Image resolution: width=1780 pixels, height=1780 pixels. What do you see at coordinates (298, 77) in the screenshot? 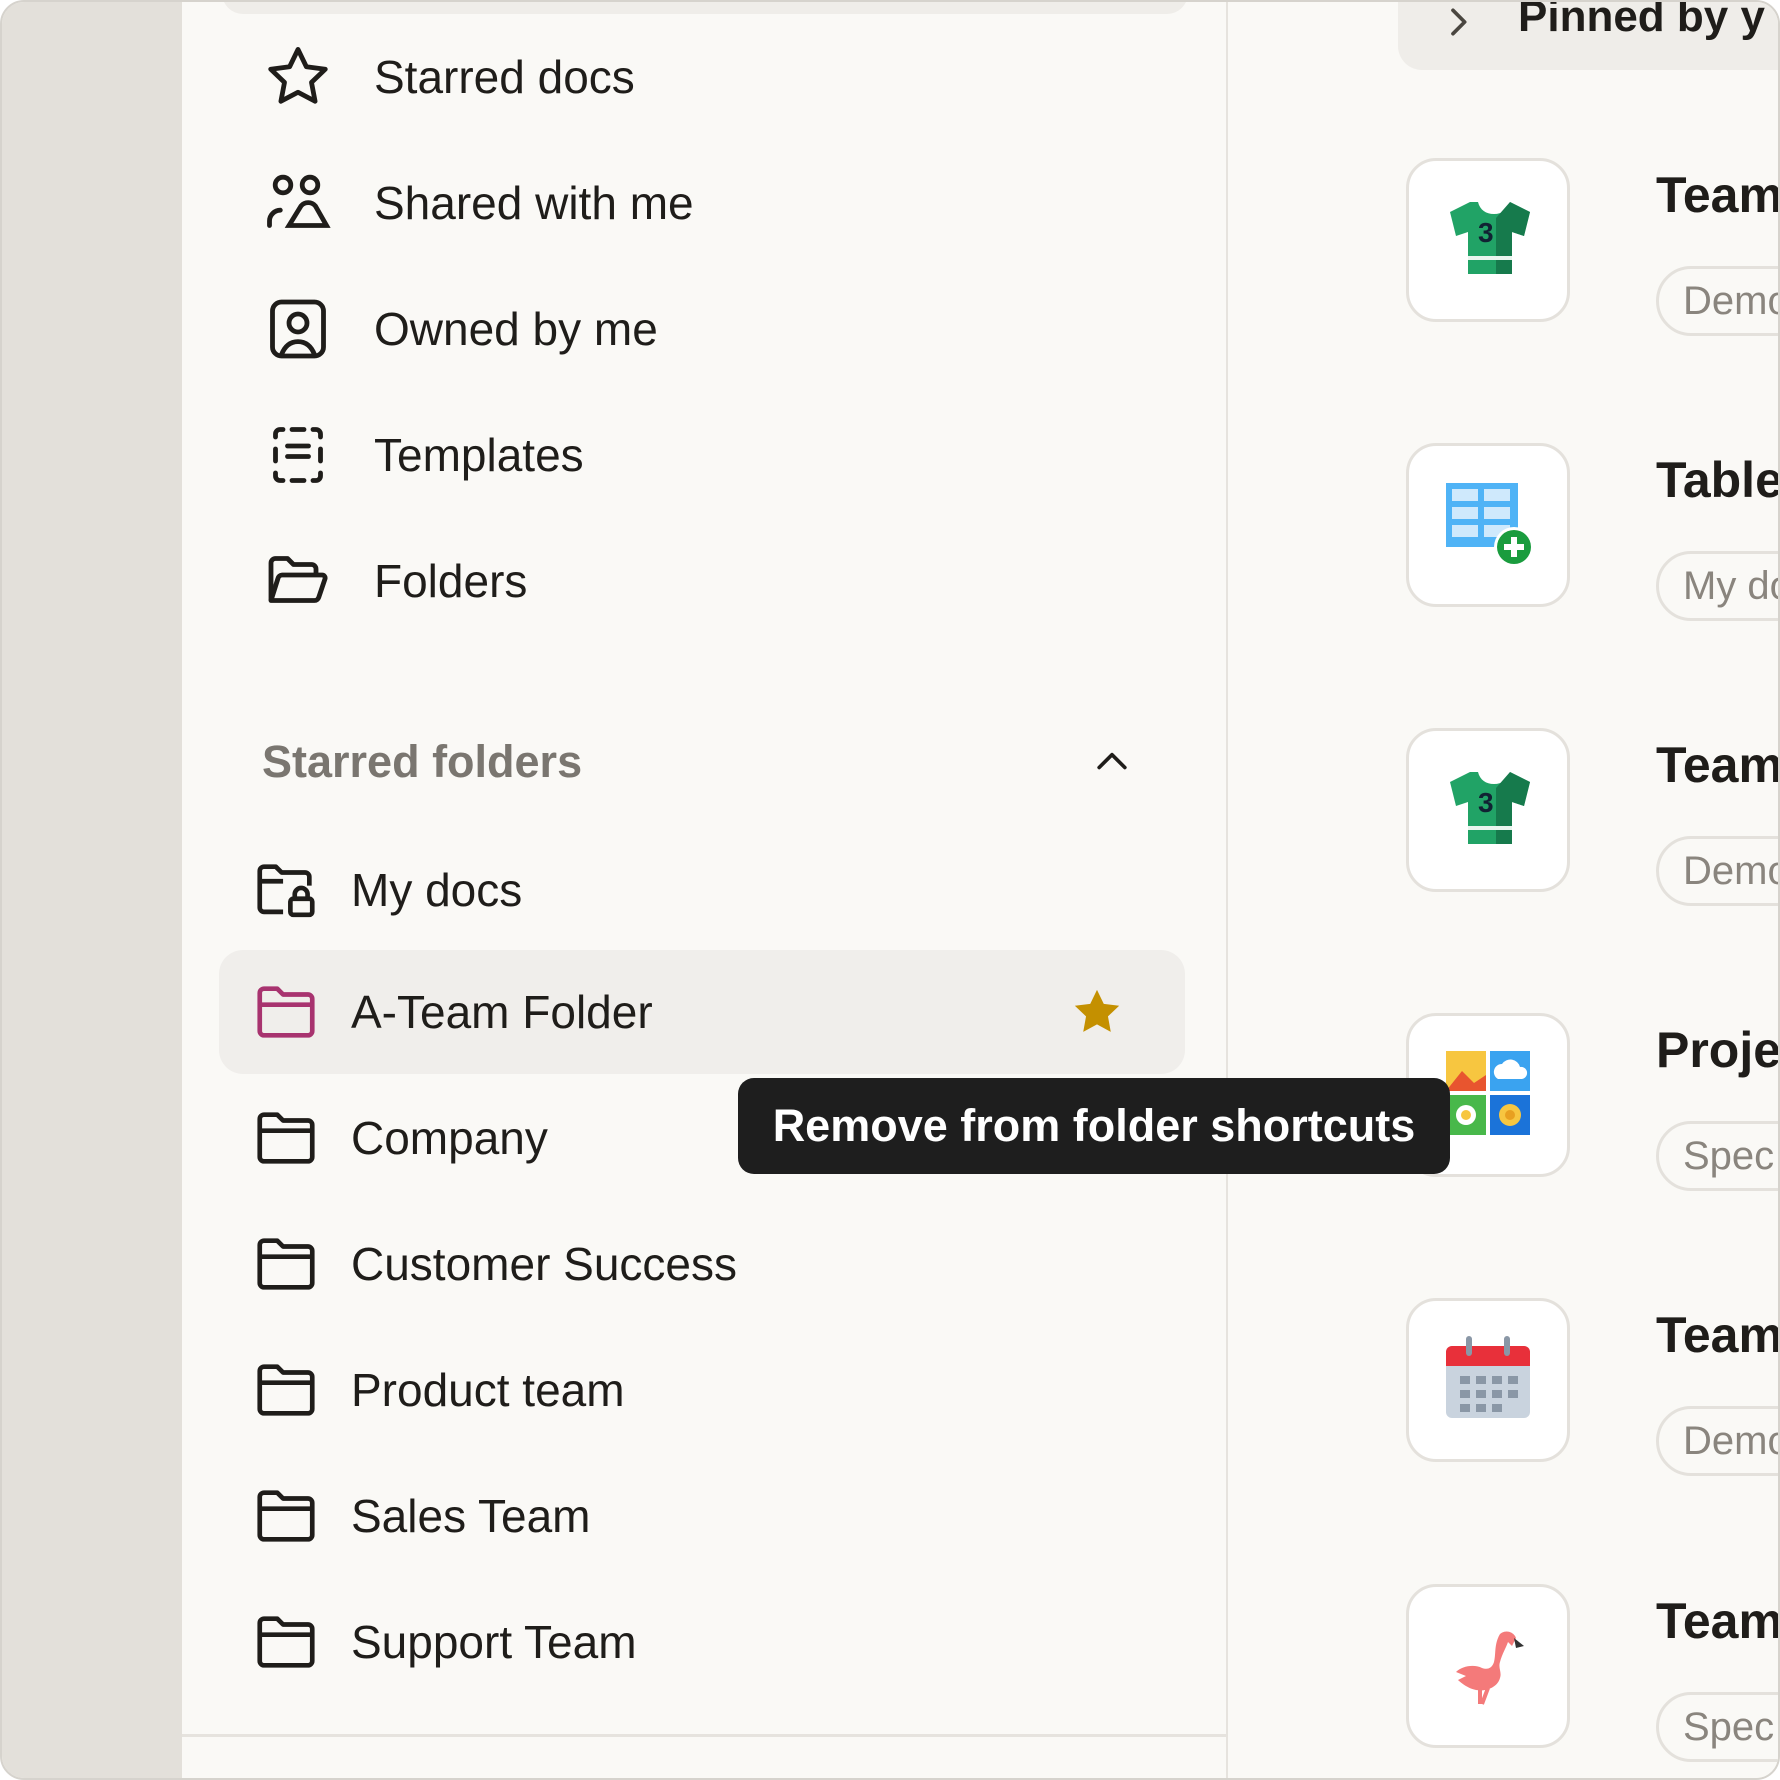
I see `star-outline-icon` at bounding box center [298, 77].